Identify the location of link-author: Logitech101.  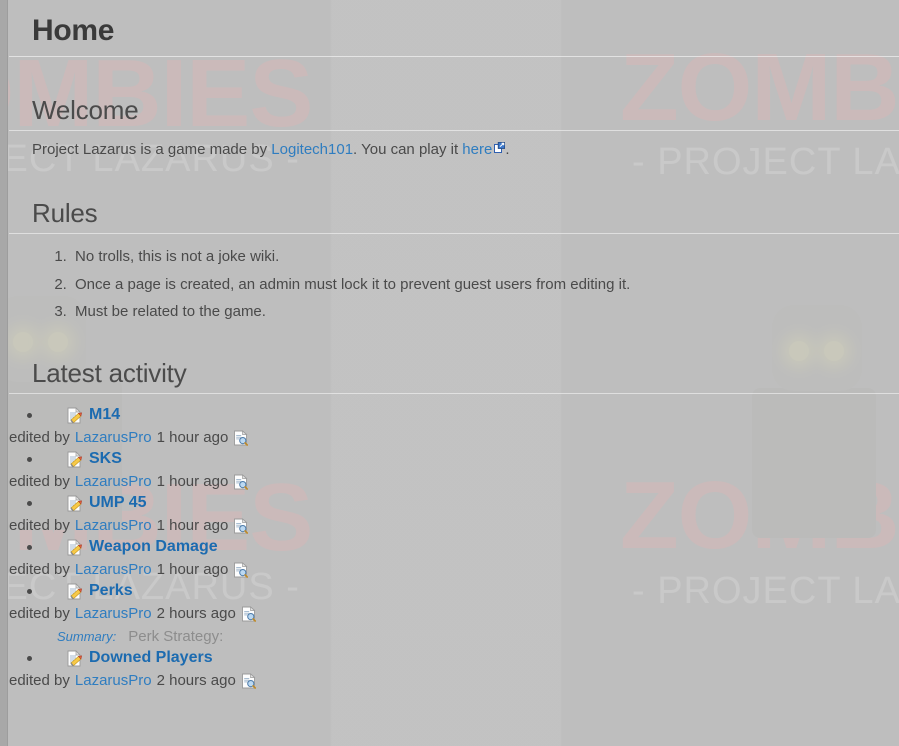
(312, 149).